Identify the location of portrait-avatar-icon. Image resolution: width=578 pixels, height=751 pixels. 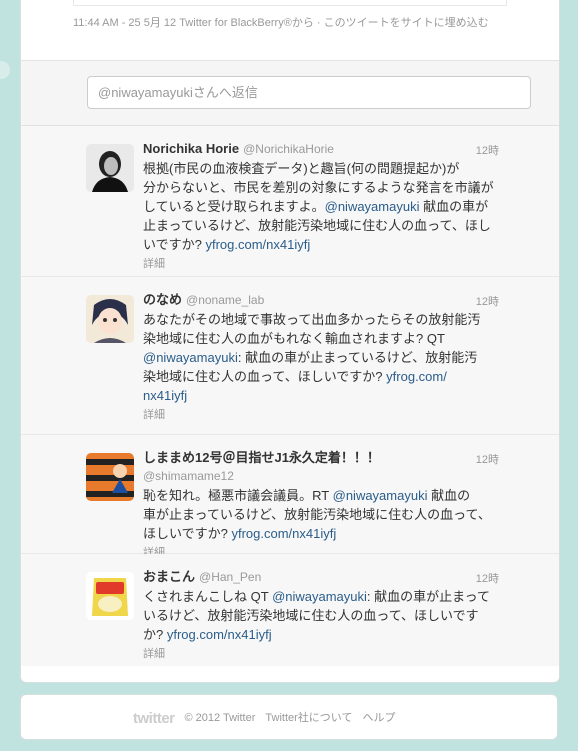
(110, 168).